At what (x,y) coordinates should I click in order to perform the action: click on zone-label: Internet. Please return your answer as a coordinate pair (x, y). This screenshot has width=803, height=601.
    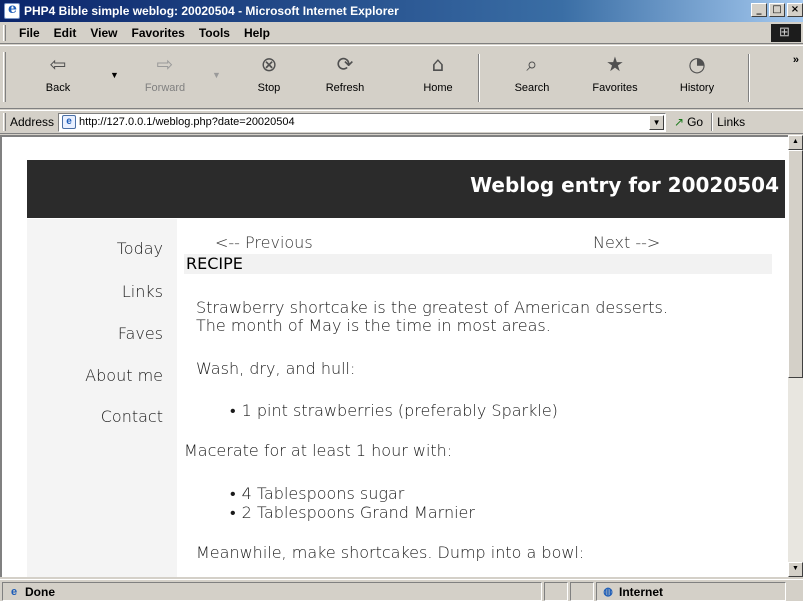
    Looking at the image, I should click on (641, 591).